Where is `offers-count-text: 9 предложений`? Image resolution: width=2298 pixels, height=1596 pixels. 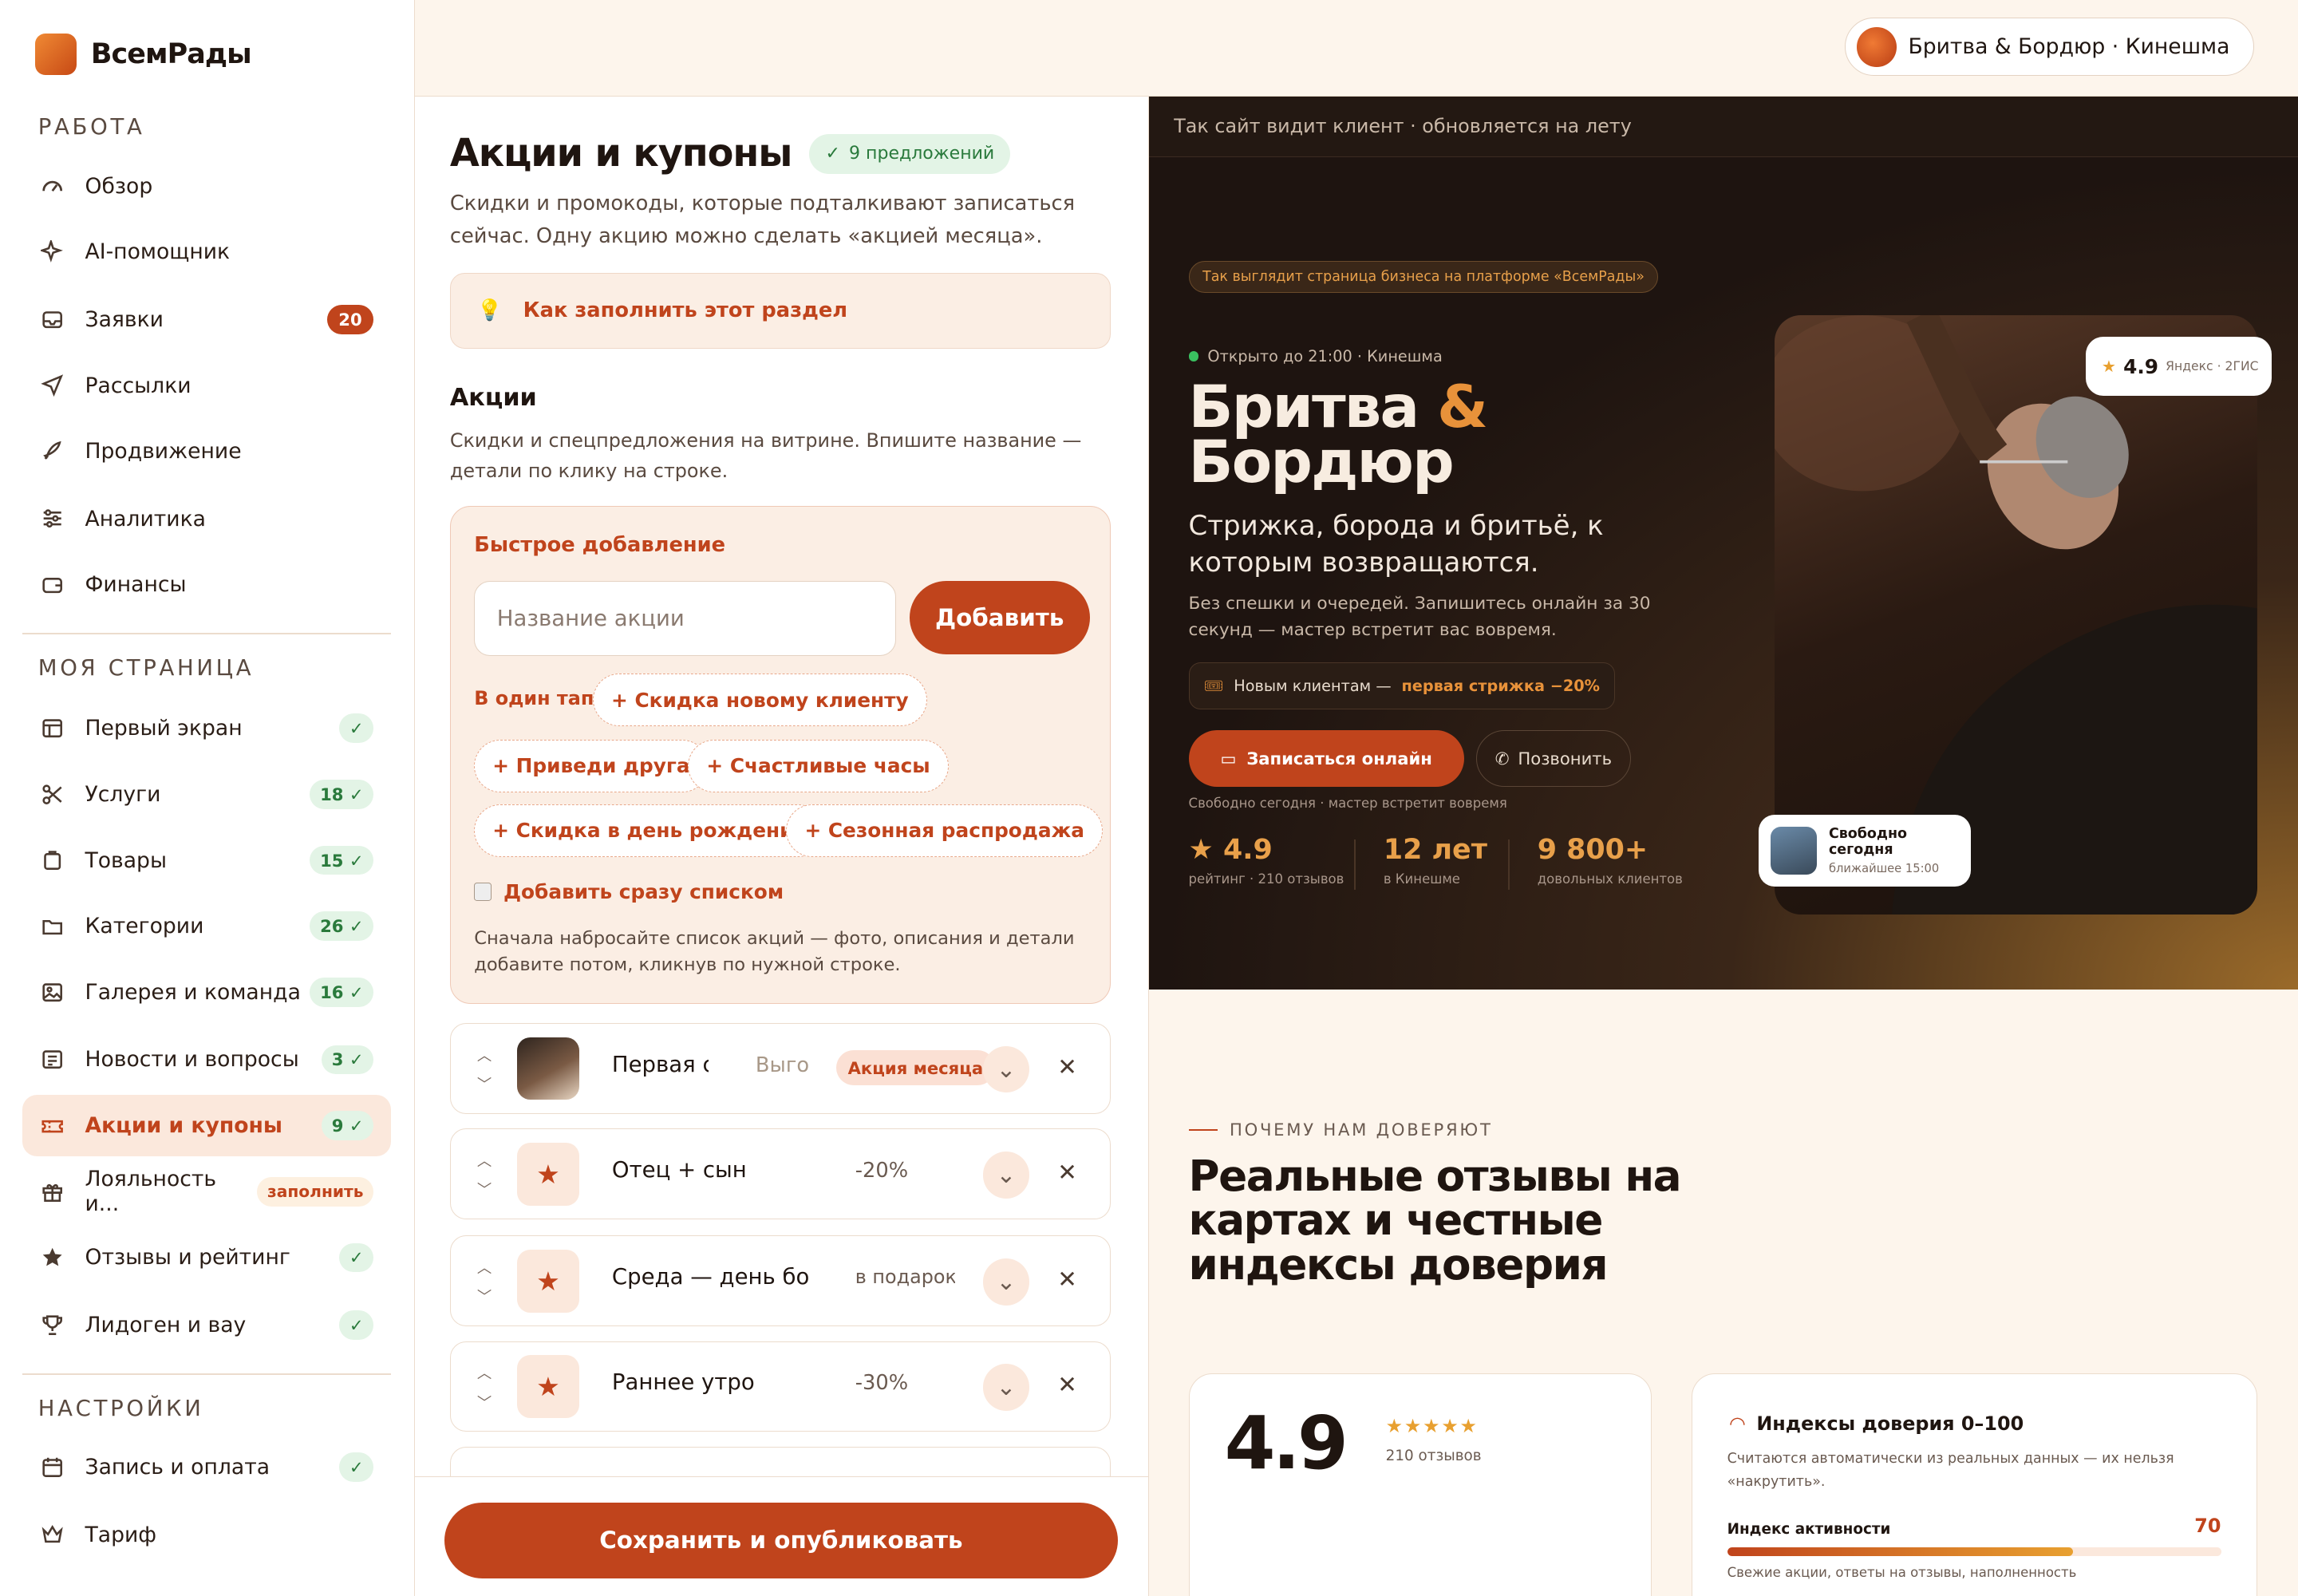 offers-count-text: 9 предложений is located at coordinates (922, 154).